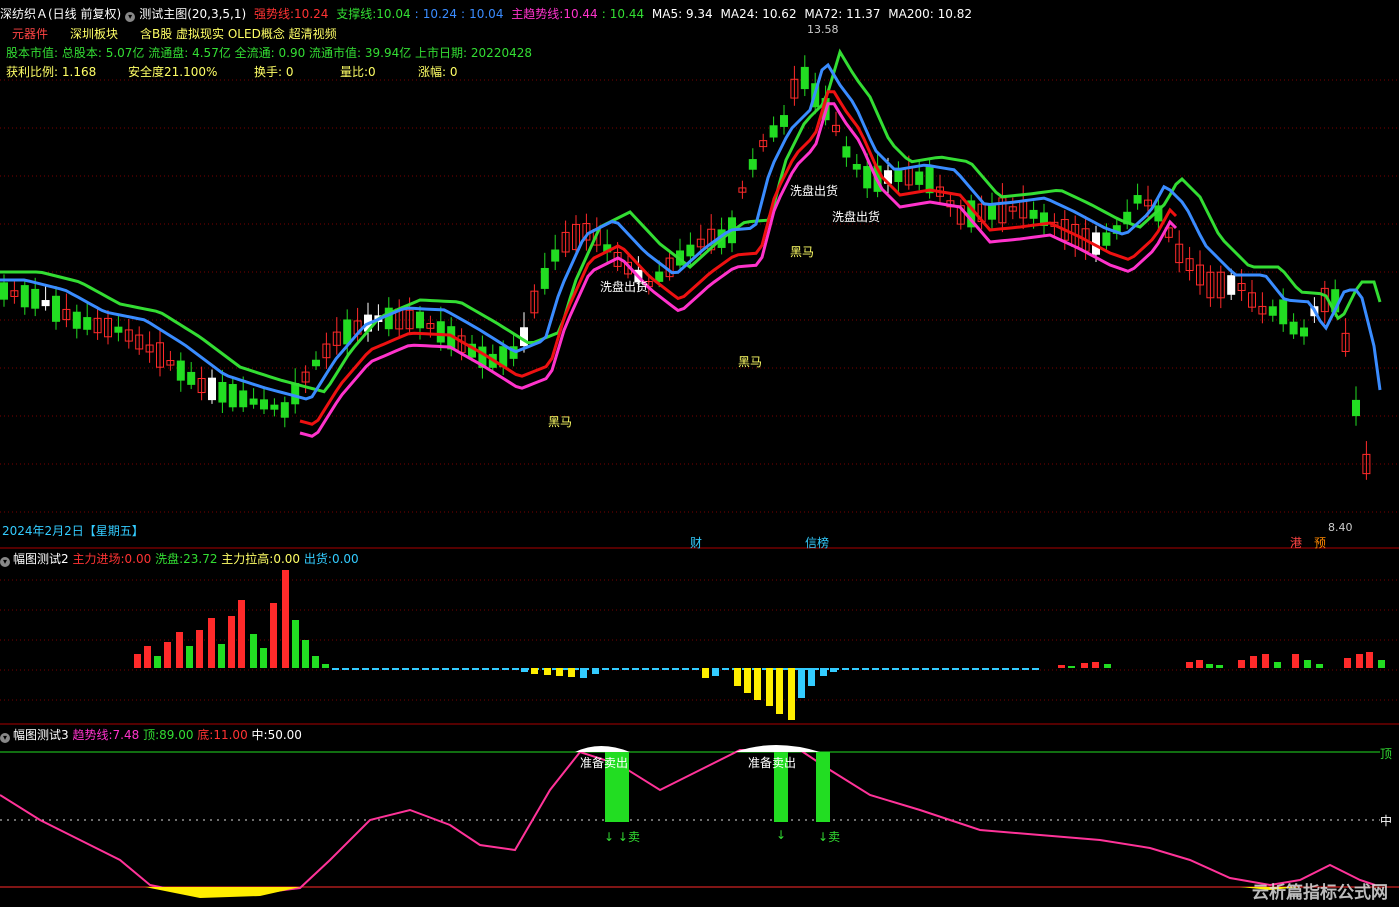 The height and width of the screenshot is (907, 1399). I want to click on pull-value: 0.00, so click(287, 559).